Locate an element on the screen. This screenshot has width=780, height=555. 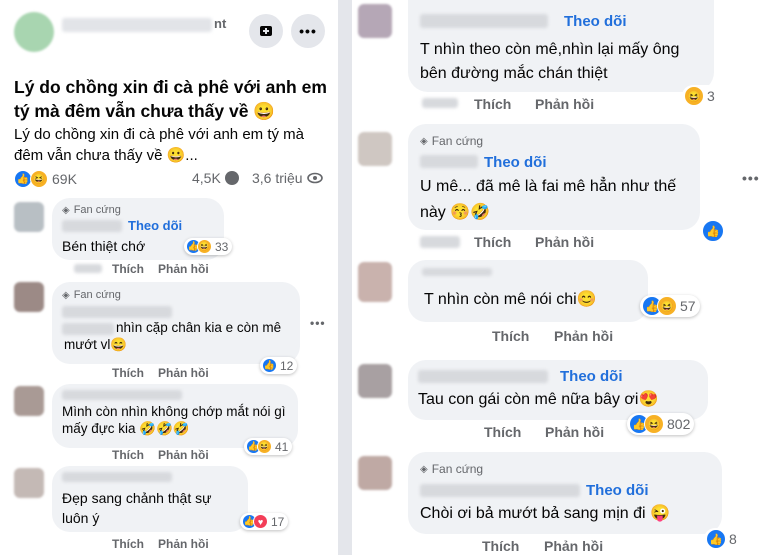
comment-text: Đẹp sang chảnh thật sự luôn ý is located at coordinates (137, 508).